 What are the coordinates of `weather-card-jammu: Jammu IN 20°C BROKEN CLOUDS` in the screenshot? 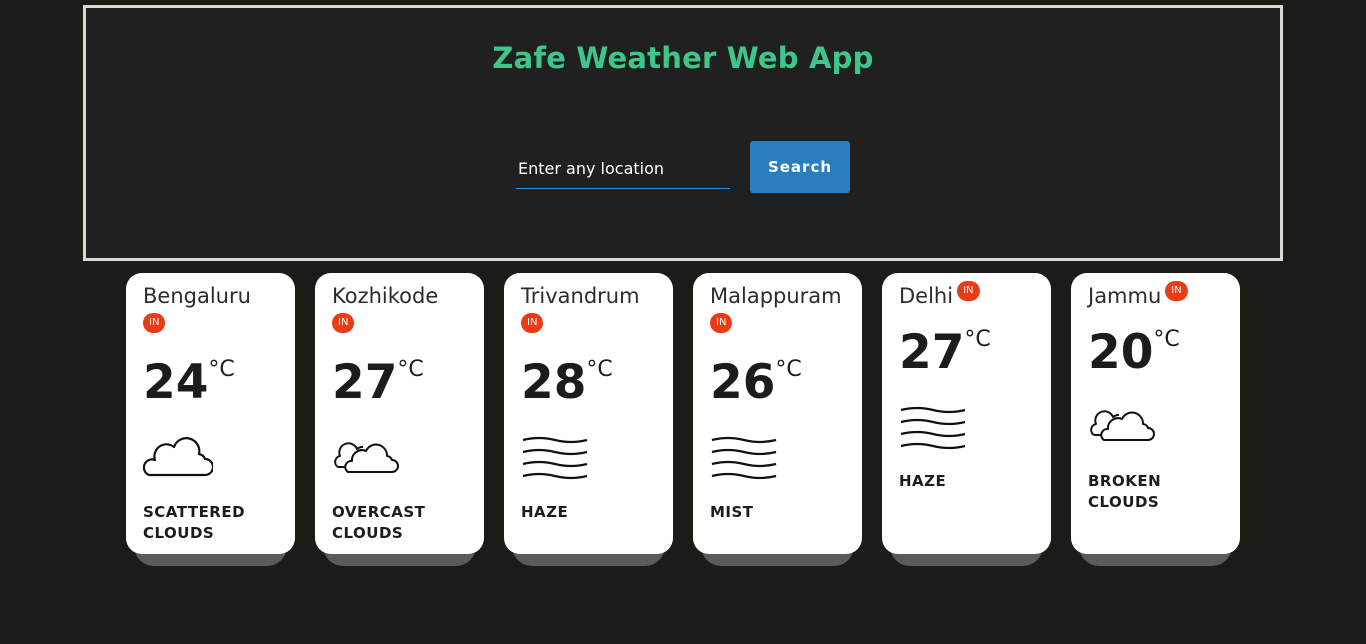 It's located at (1155, 419).